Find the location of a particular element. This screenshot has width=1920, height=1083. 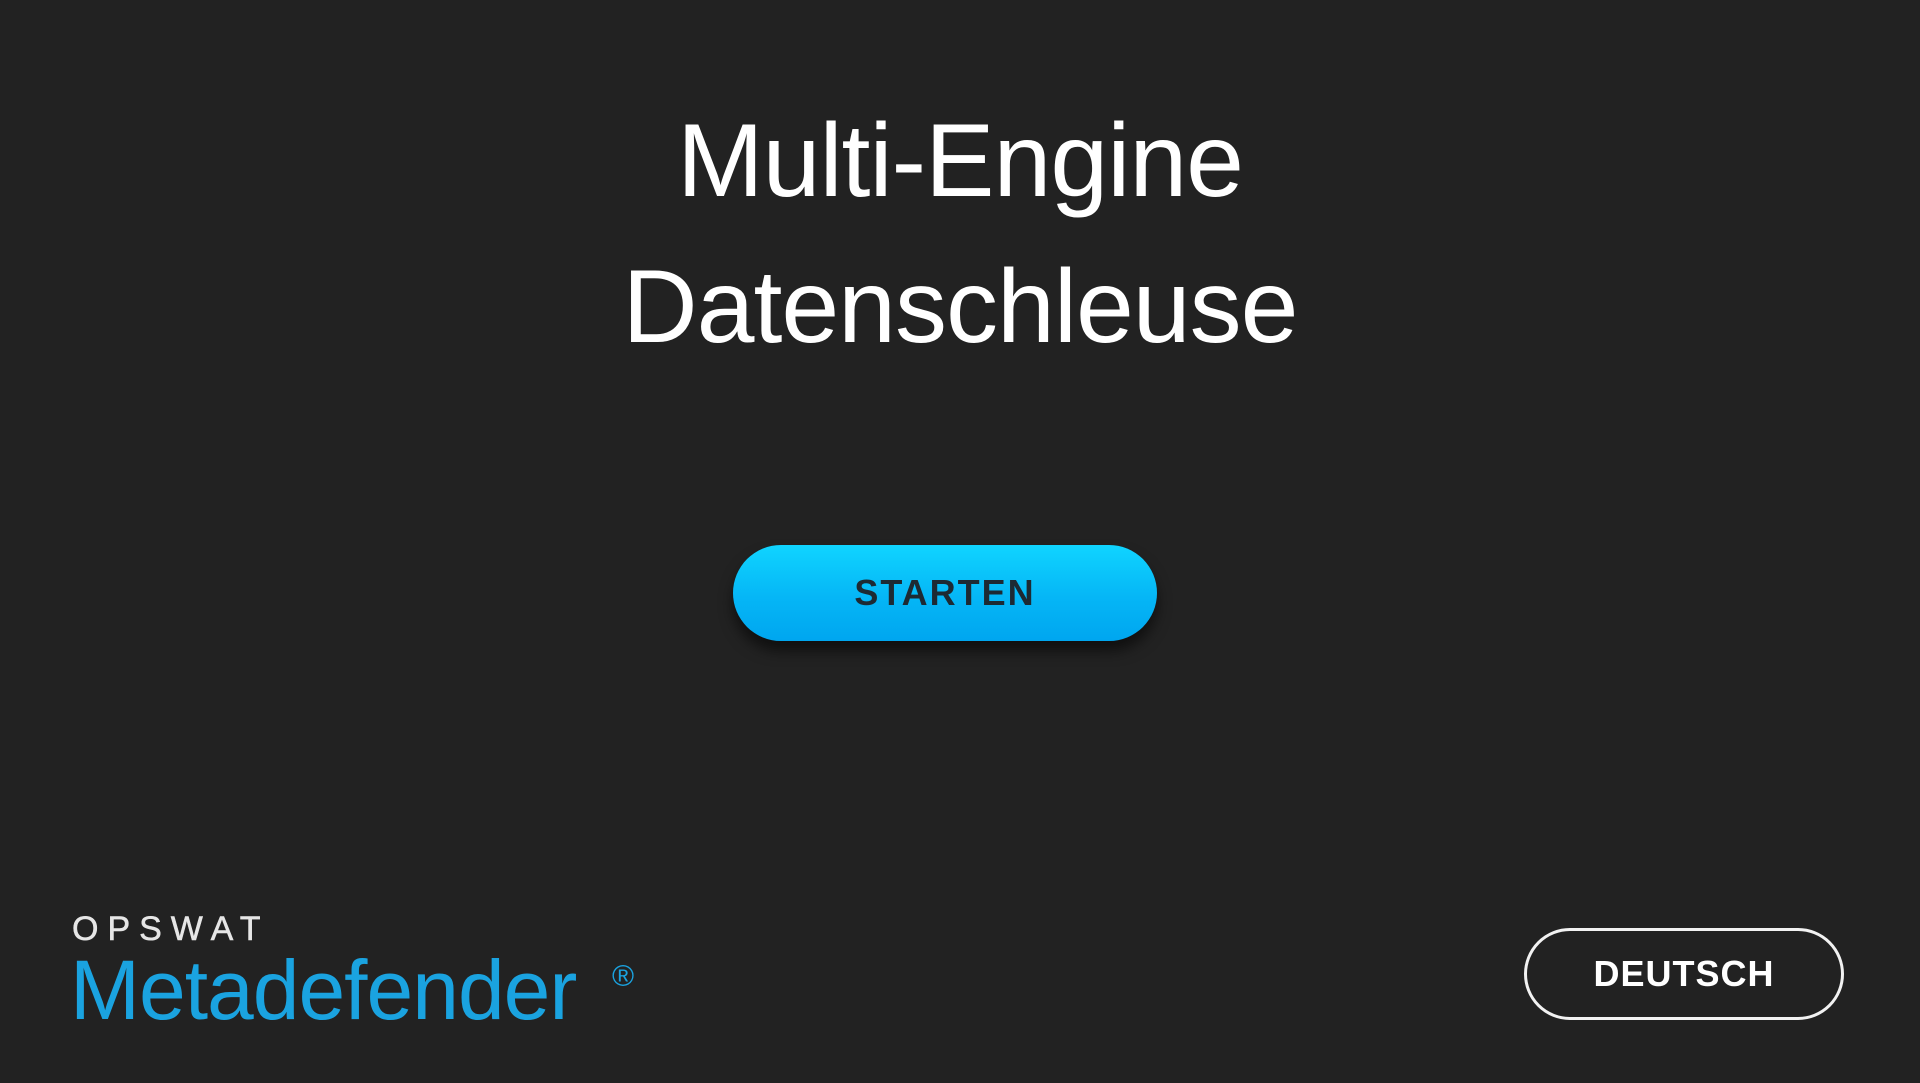

metadefender-logo: OPSWAT Metadefender ® is located at coordinates (360, 975).